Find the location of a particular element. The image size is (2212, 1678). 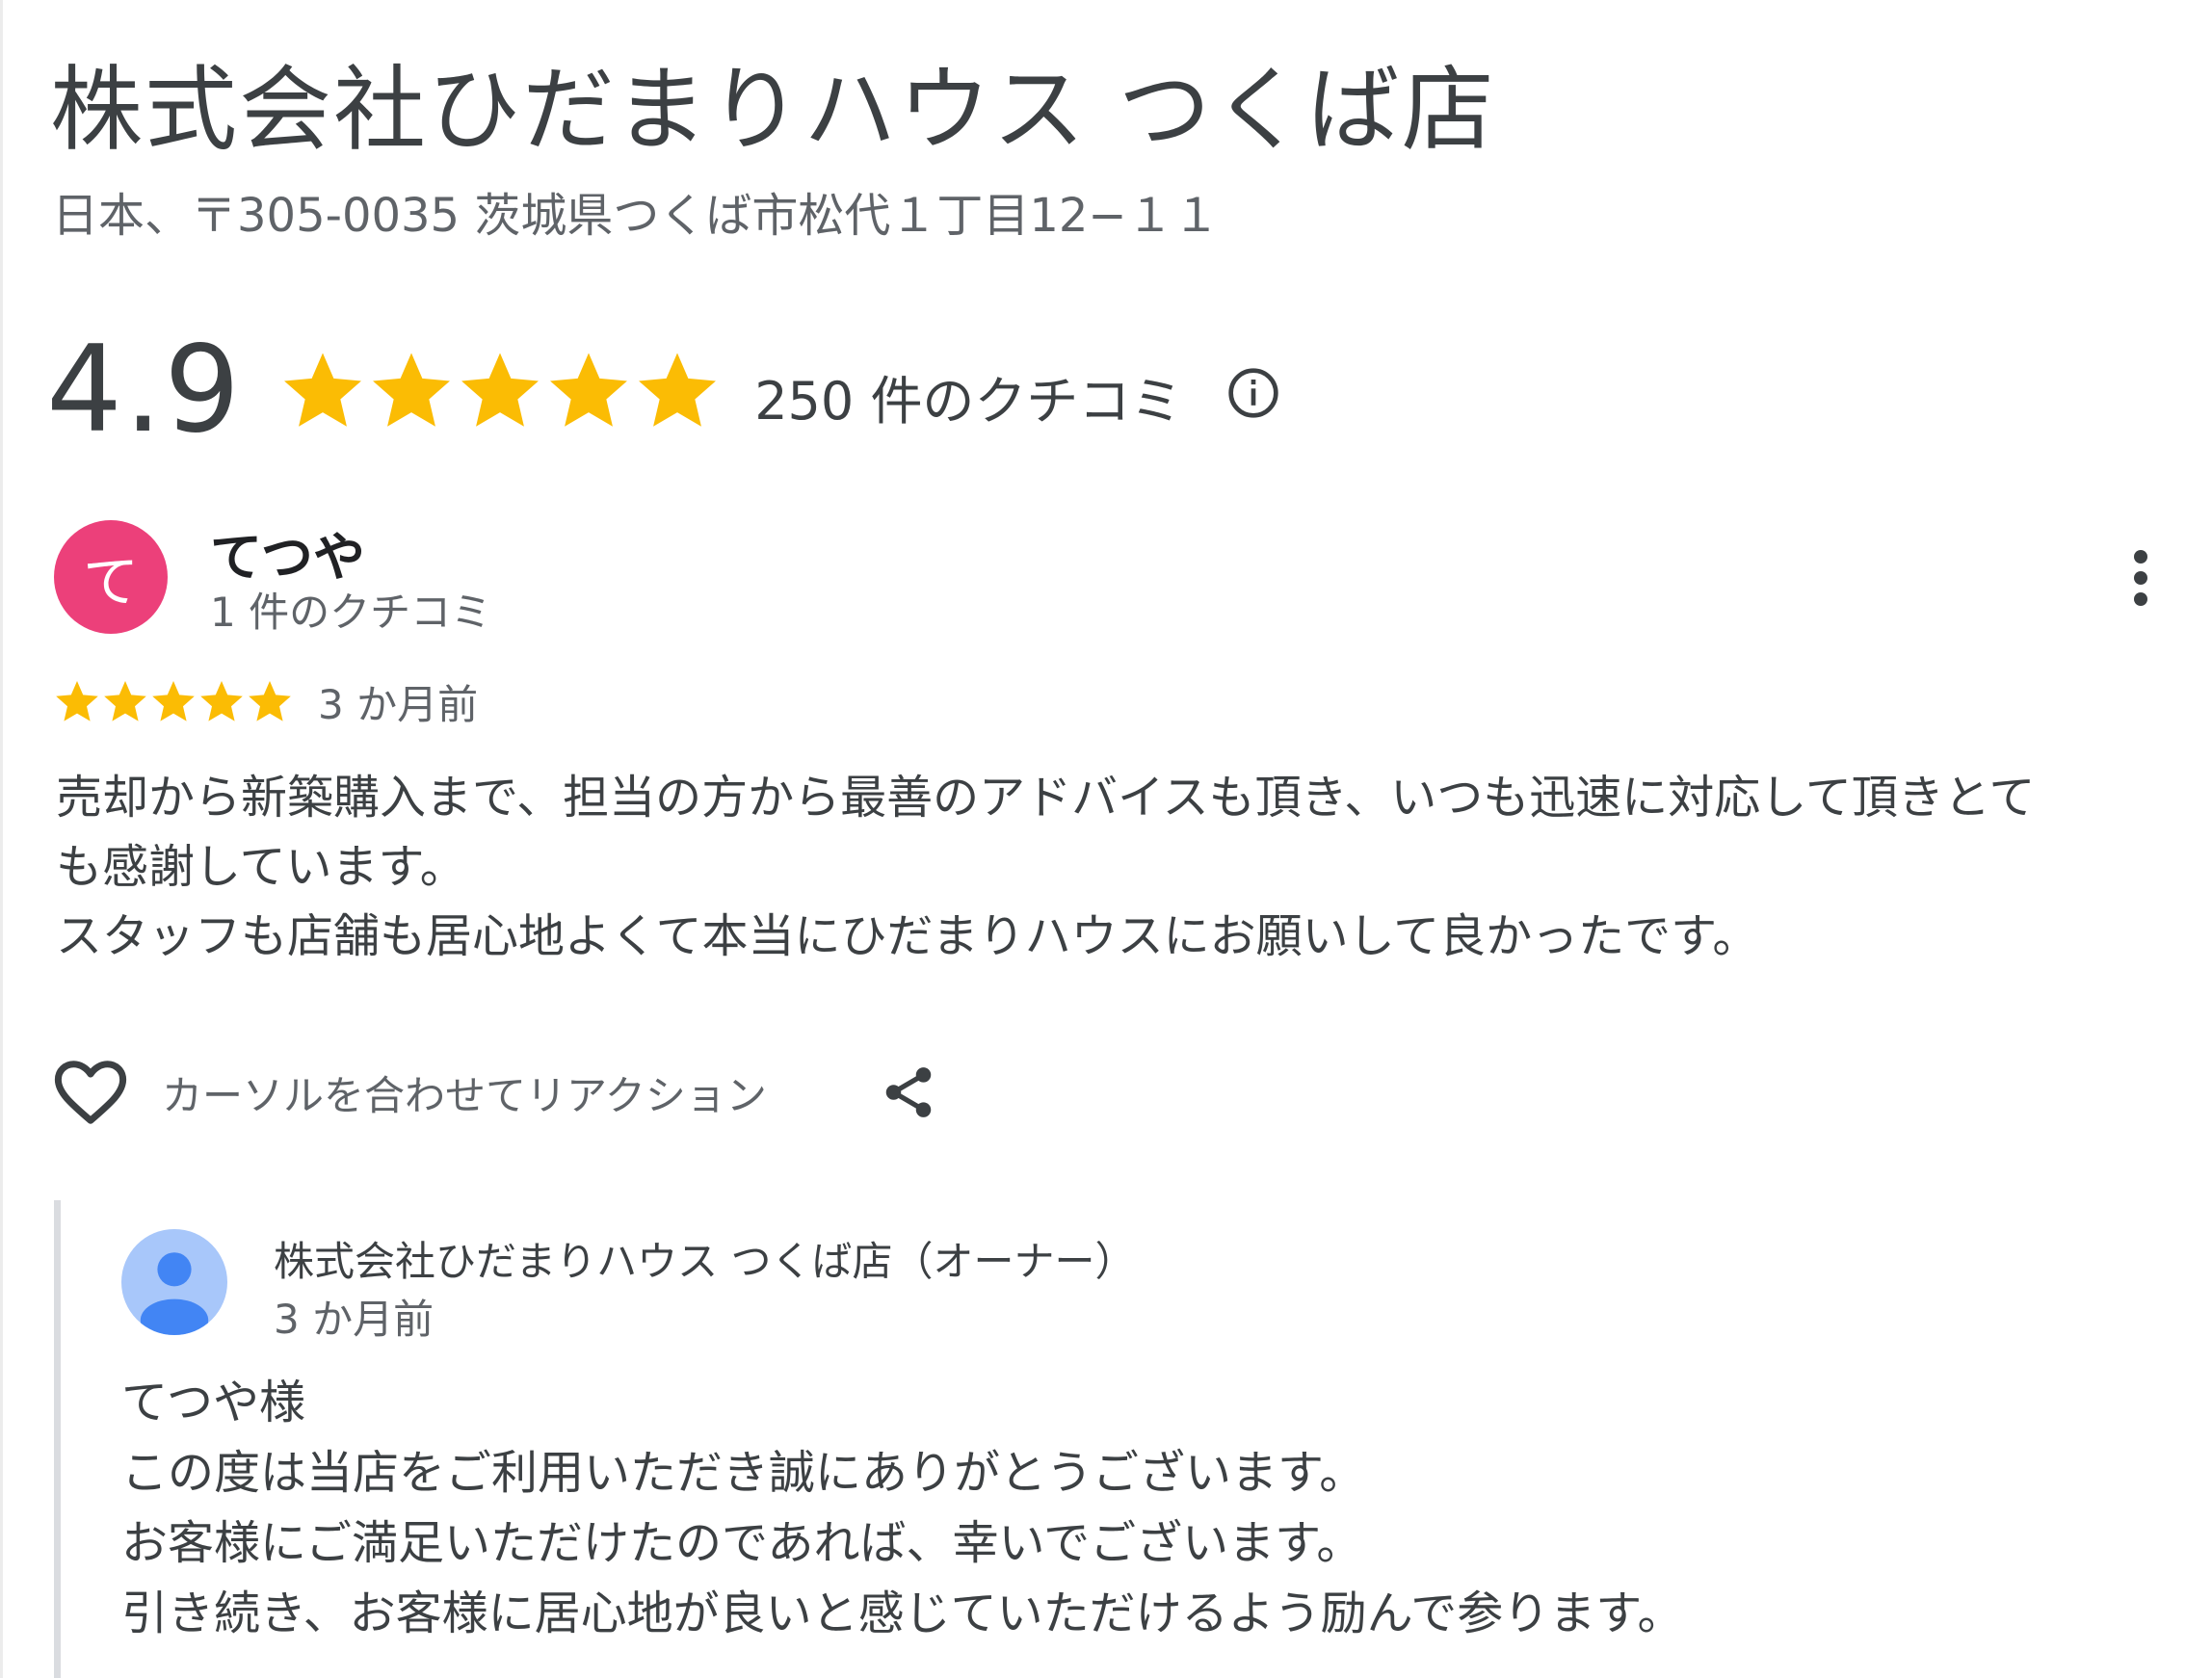

reply-text-line: 引き続き、お客様に居心地が良いと感じていただけるよう励んで参ります。 is located at coordinates (902, 1613).